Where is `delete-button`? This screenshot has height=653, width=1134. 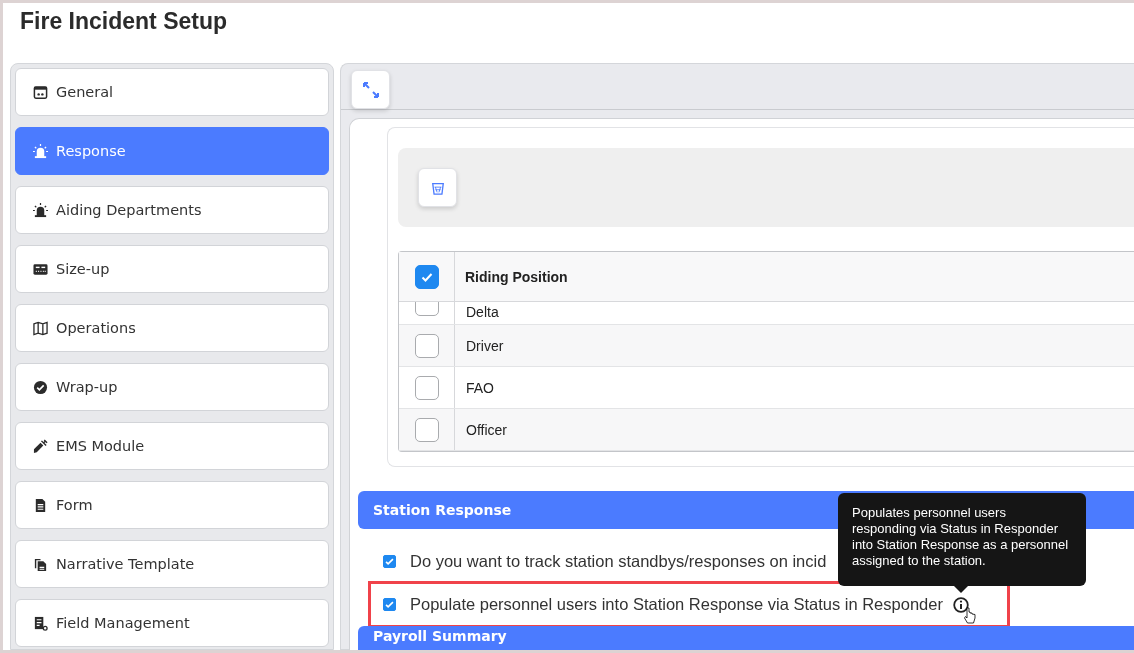
delete-button is located at coordinates (437, 187).